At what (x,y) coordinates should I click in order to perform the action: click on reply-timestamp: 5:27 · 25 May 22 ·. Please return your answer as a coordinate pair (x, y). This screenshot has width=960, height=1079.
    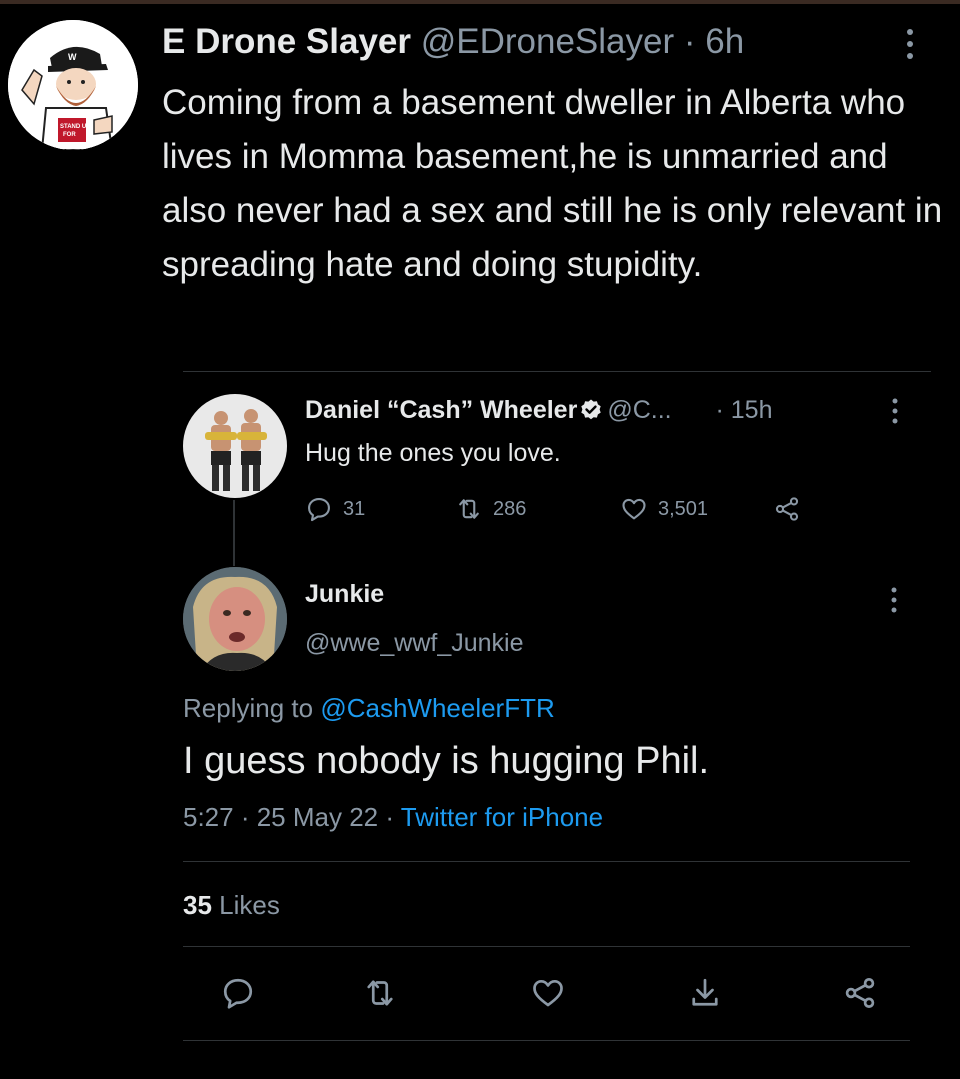
    Looking at the image, I should click on (288, 817).